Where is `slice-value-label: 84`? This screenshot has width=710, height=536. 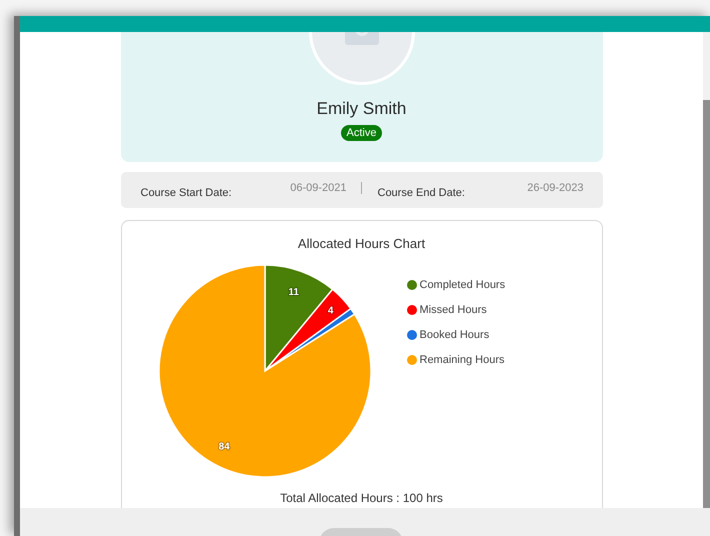
slice-value-label: 84 is located at coordinates (224, 446).